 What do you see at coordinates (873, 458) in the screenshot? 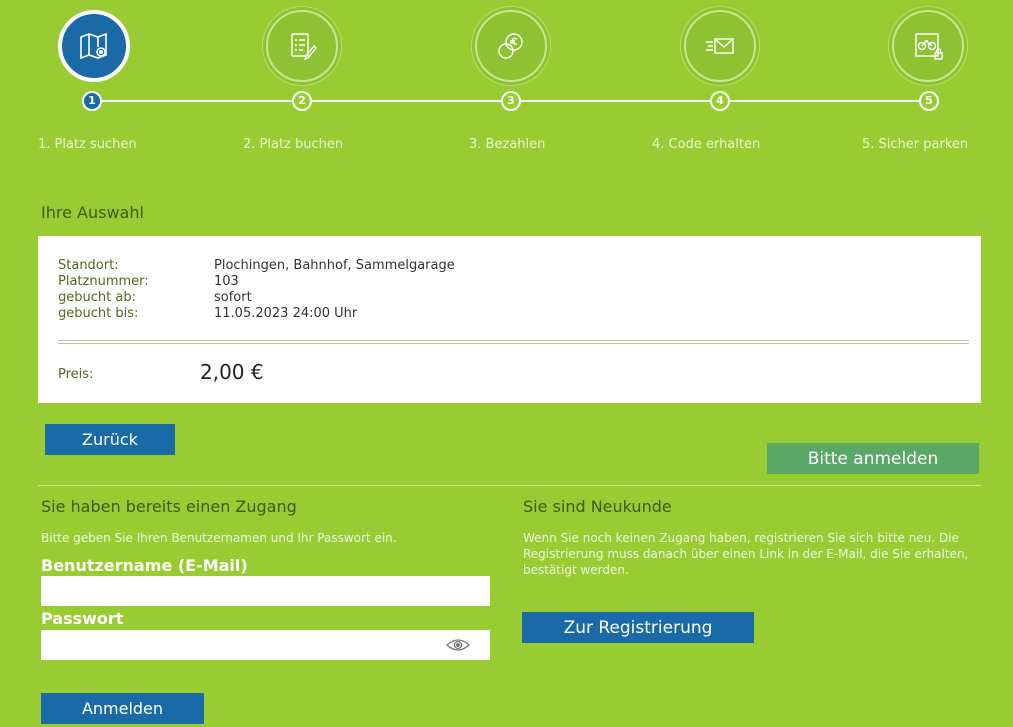
I see `login-prompt-button: Bitte anmelden` at bounding box center [873, 458].